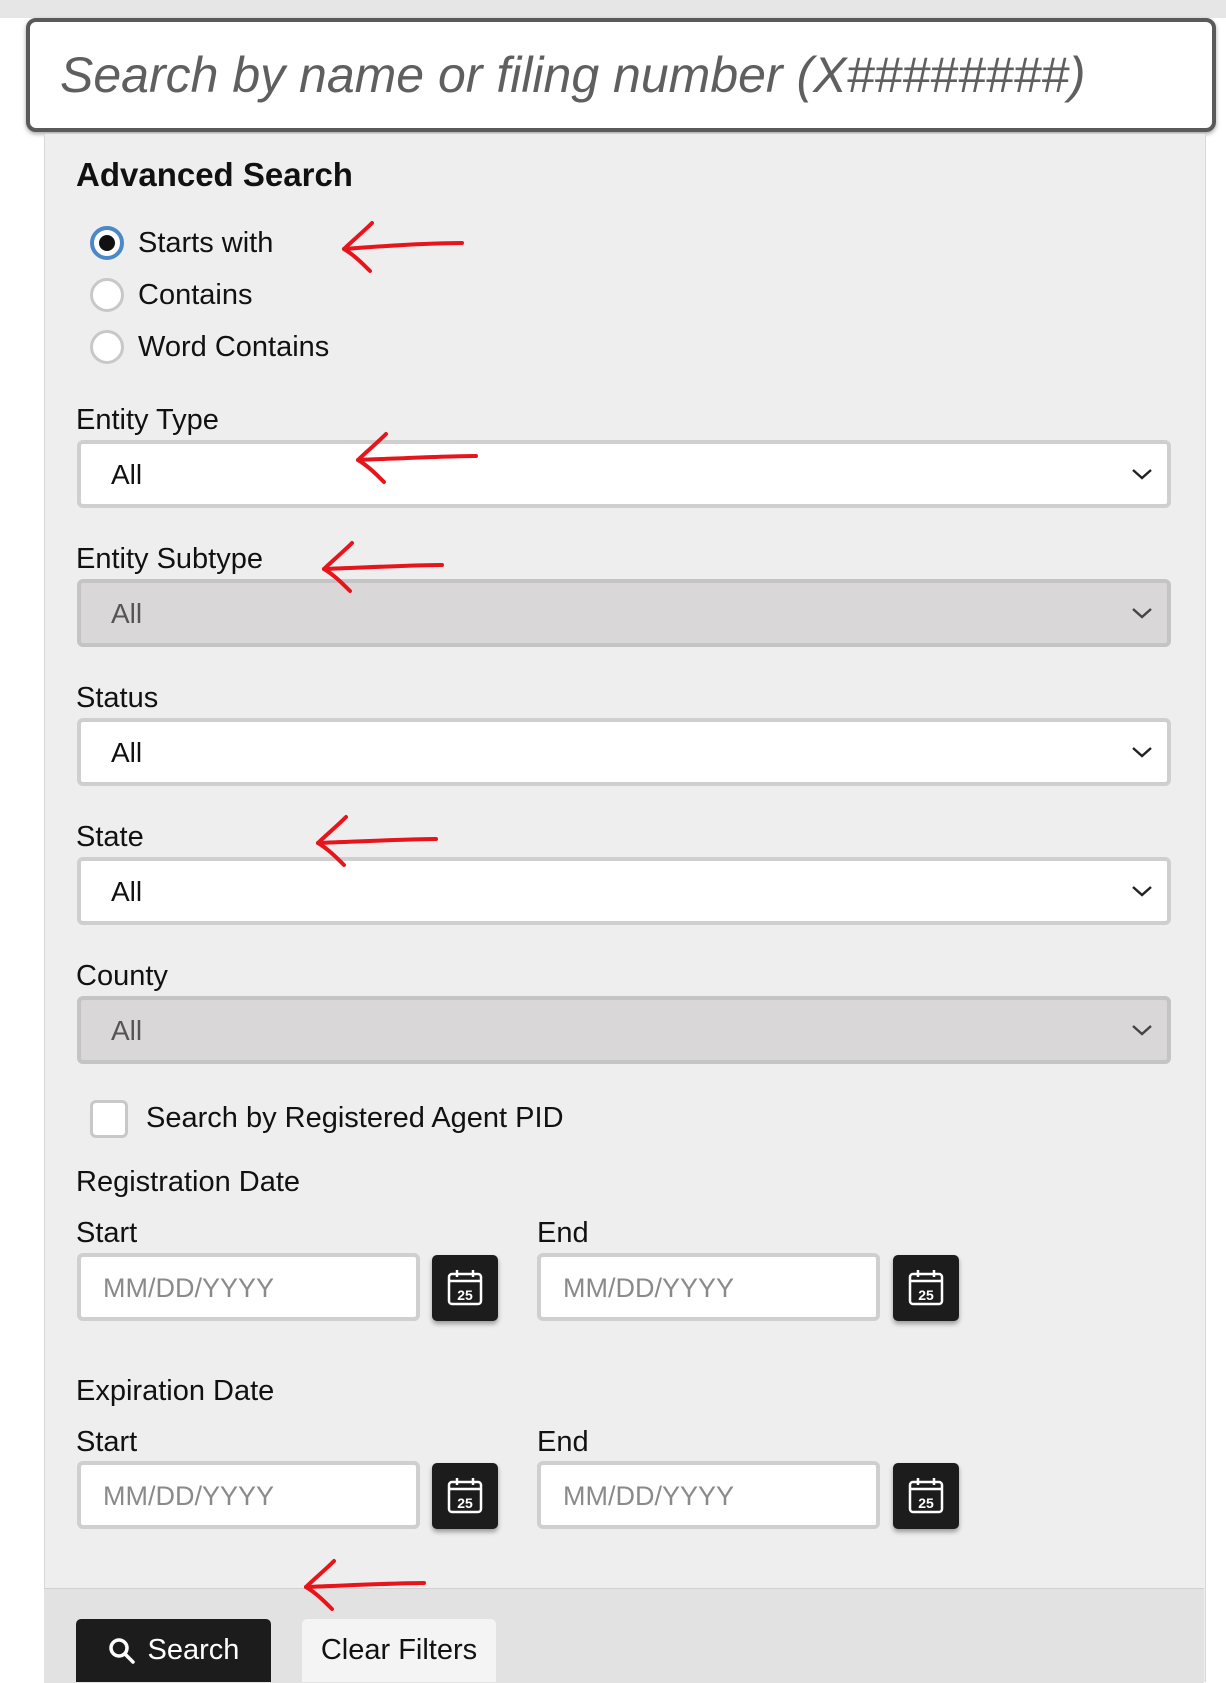 The width and height of the screenshot is (1226, 1683). Describe the element at coordinates (107, 1233) in the screenshot. I see `registration-start-label: Start` at that location.